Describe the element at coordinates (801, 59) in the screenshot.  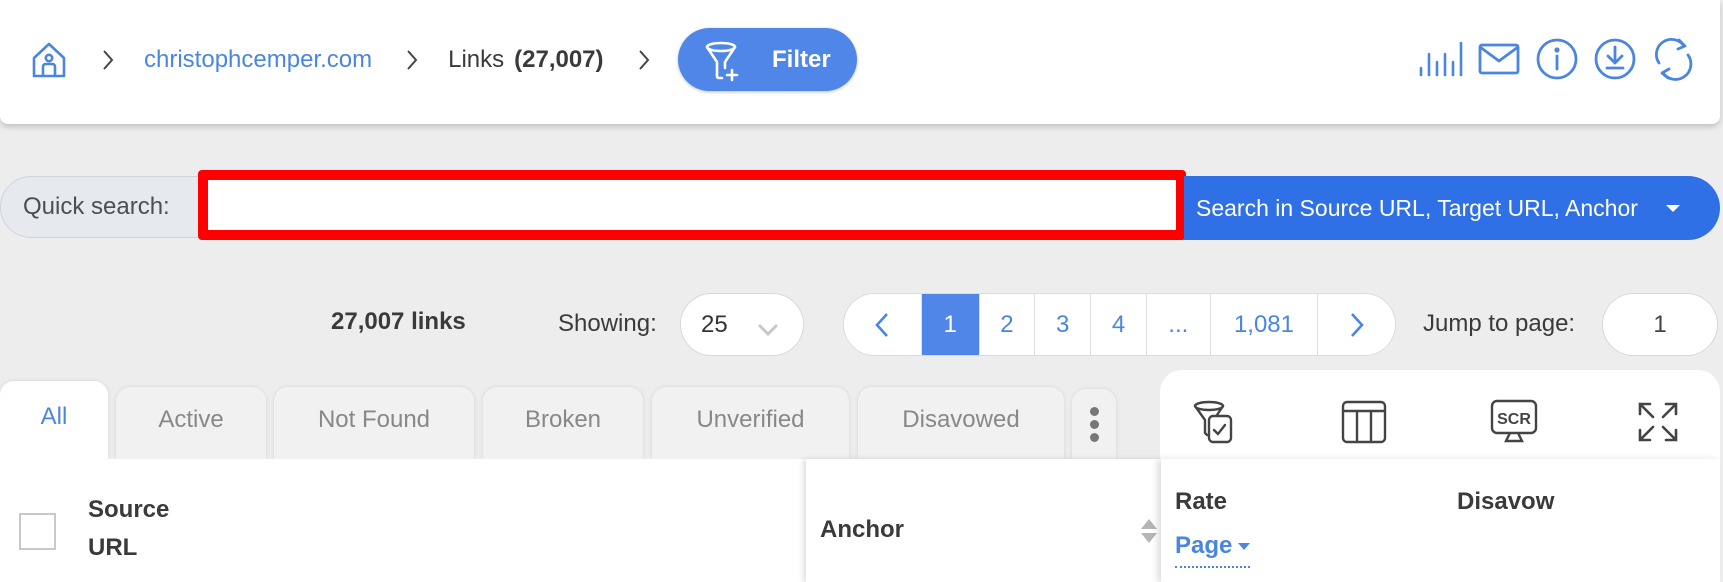
I see `filter-button-label: Filter` at that location.